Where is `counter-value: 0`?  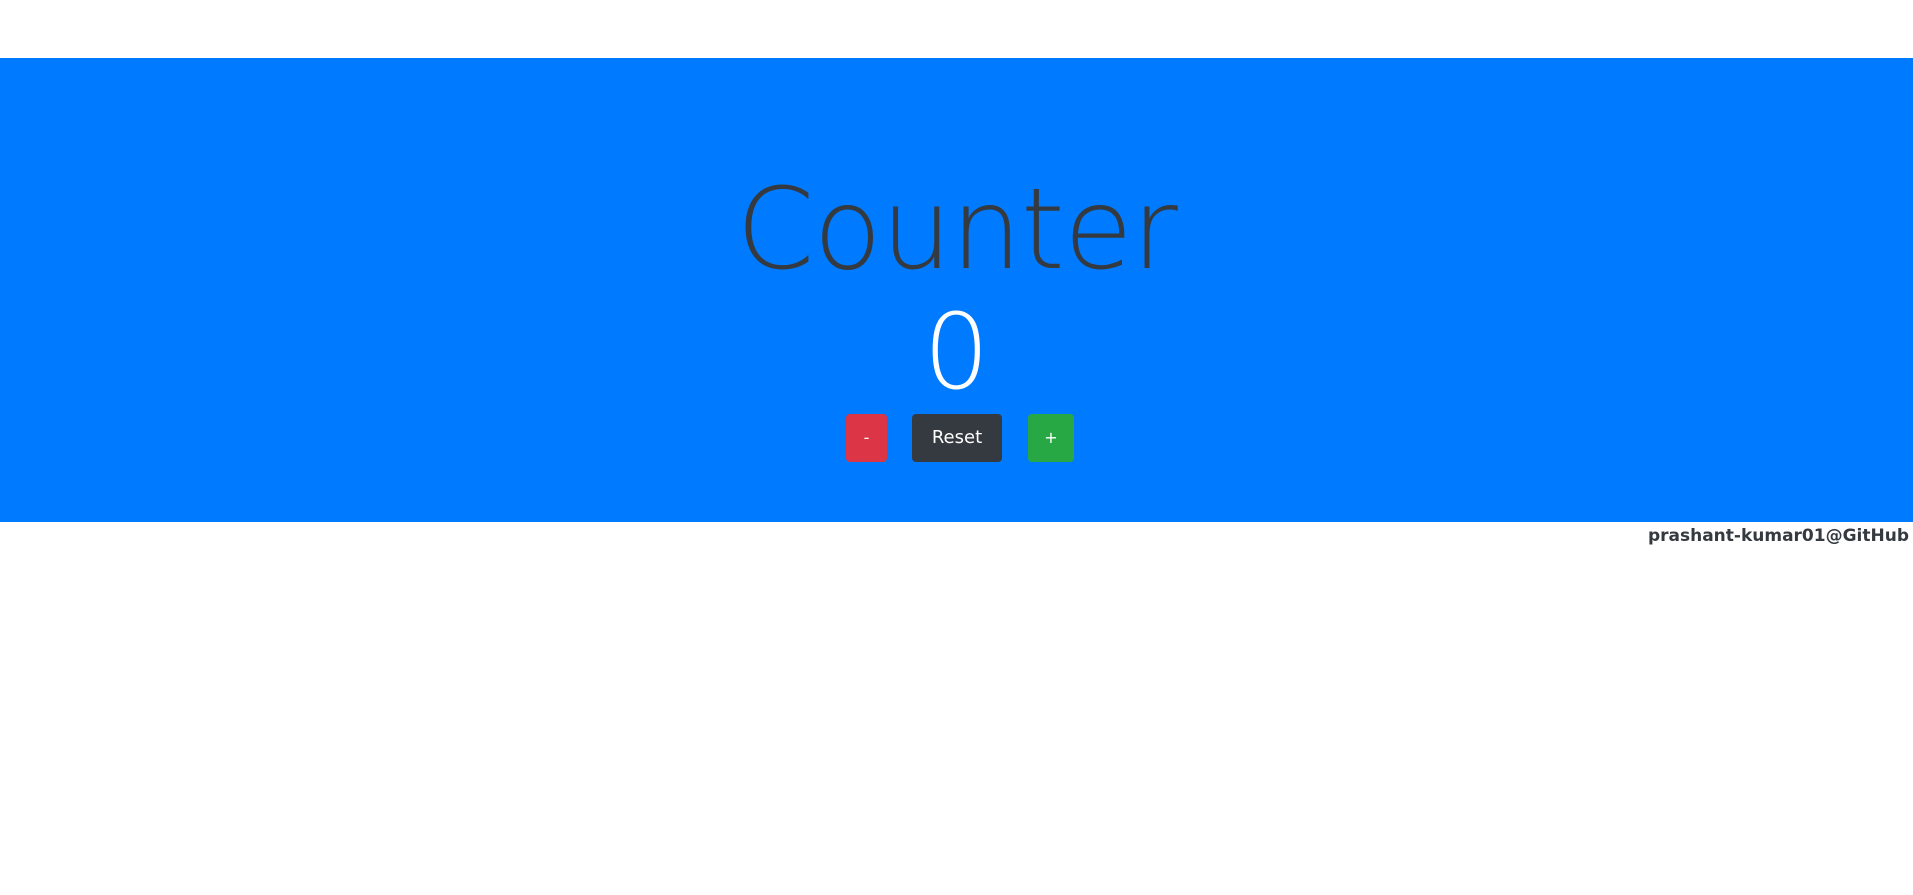
counter-value: 0 is located at coordinates (956, 352).